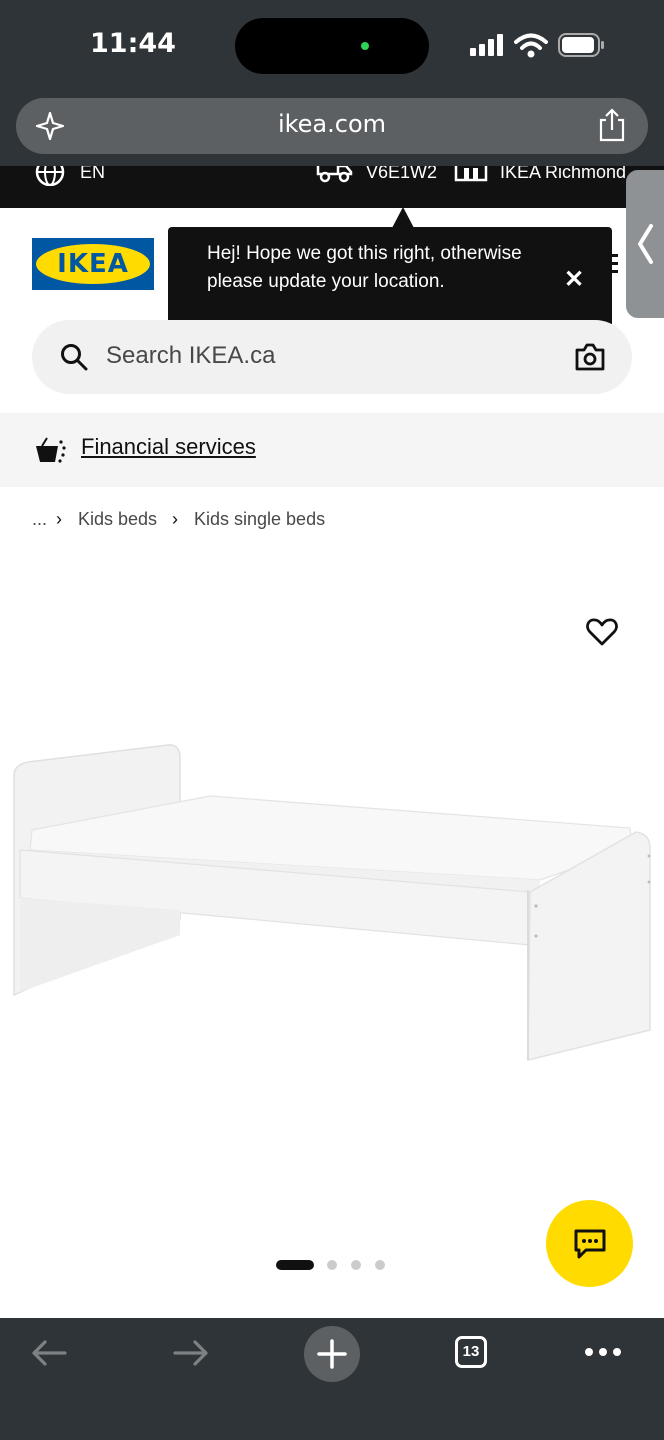 This screenshot has width=664, height=1440. I want to click on language-label: EN, so click(92, 174).